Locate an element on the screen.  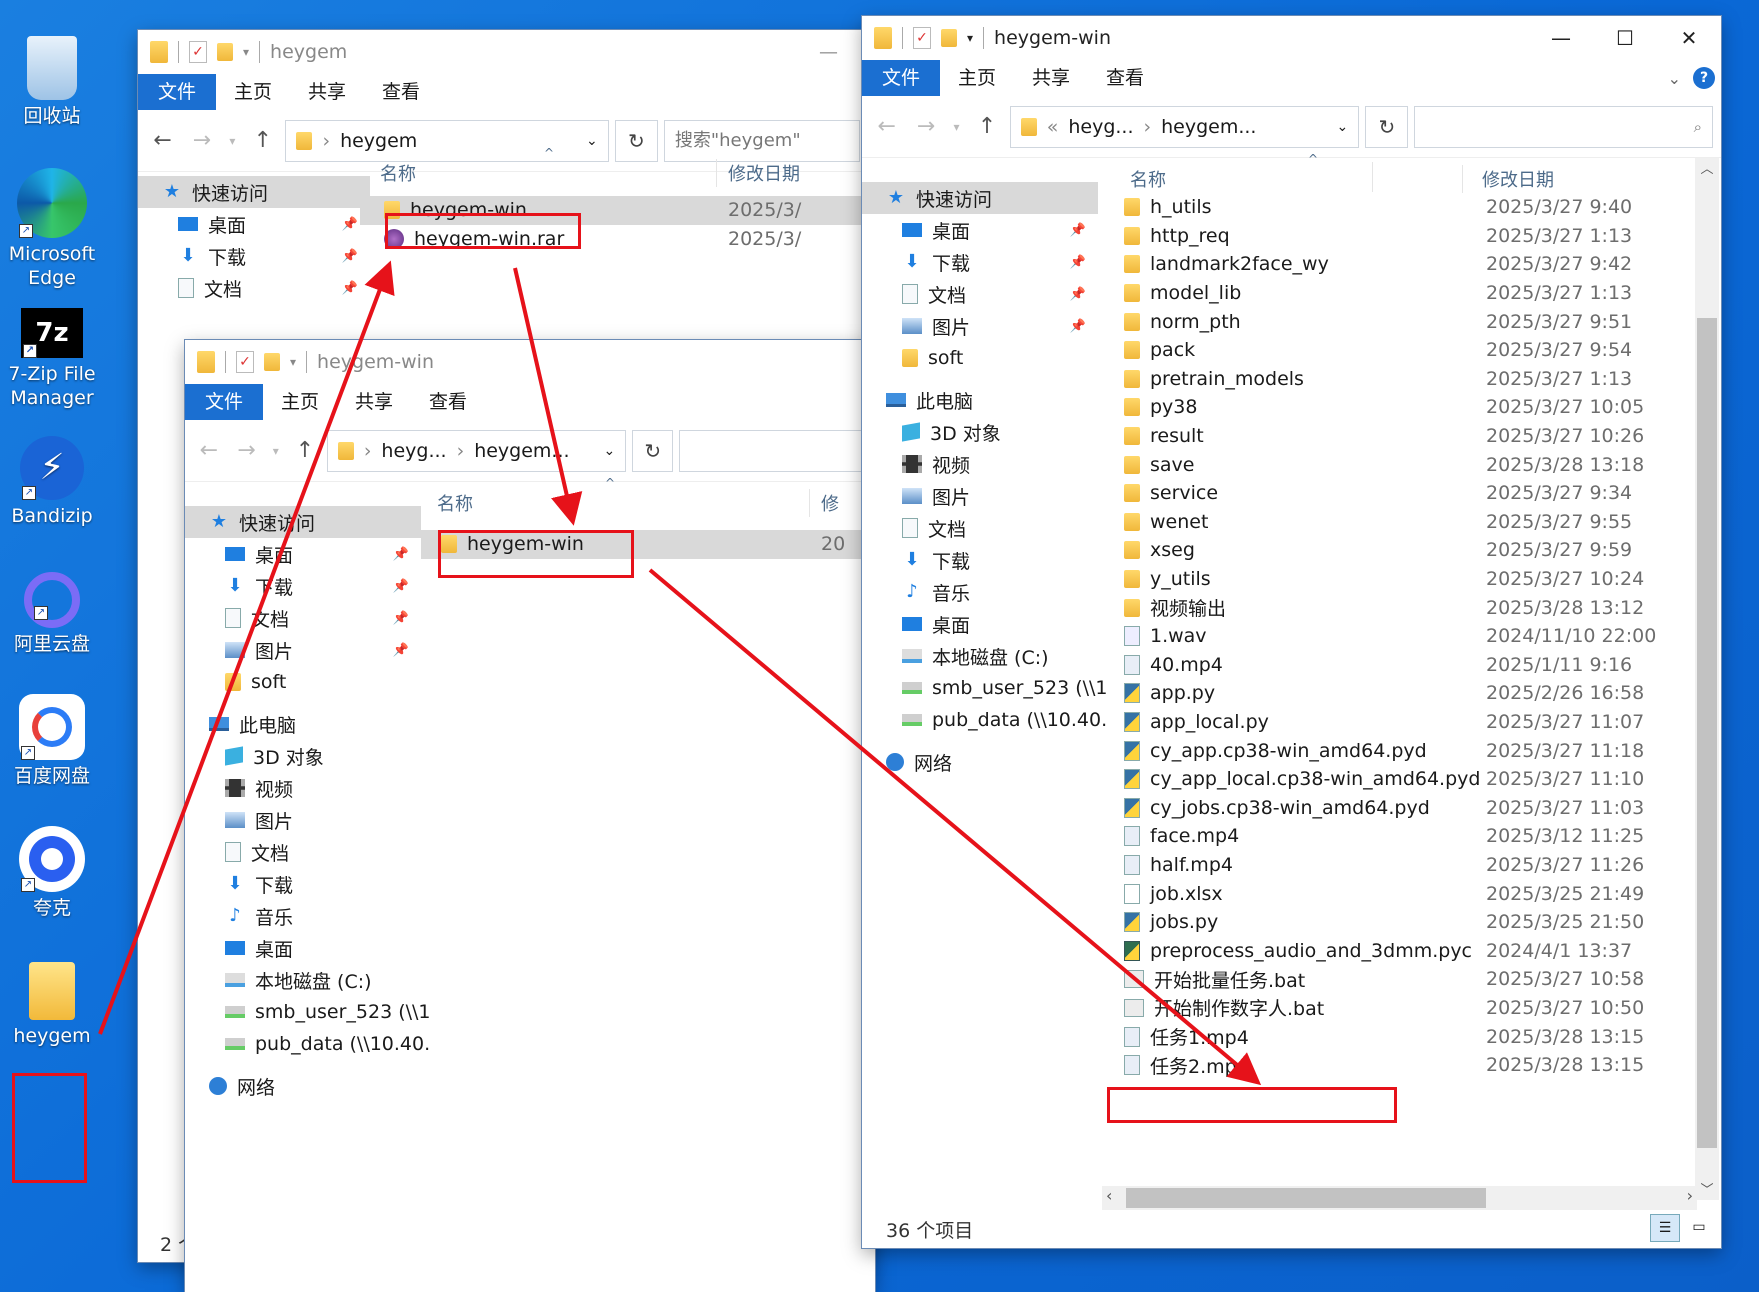
nav-local-disk: 本地磁盘 (C:) is located at coordinates (980, 656).